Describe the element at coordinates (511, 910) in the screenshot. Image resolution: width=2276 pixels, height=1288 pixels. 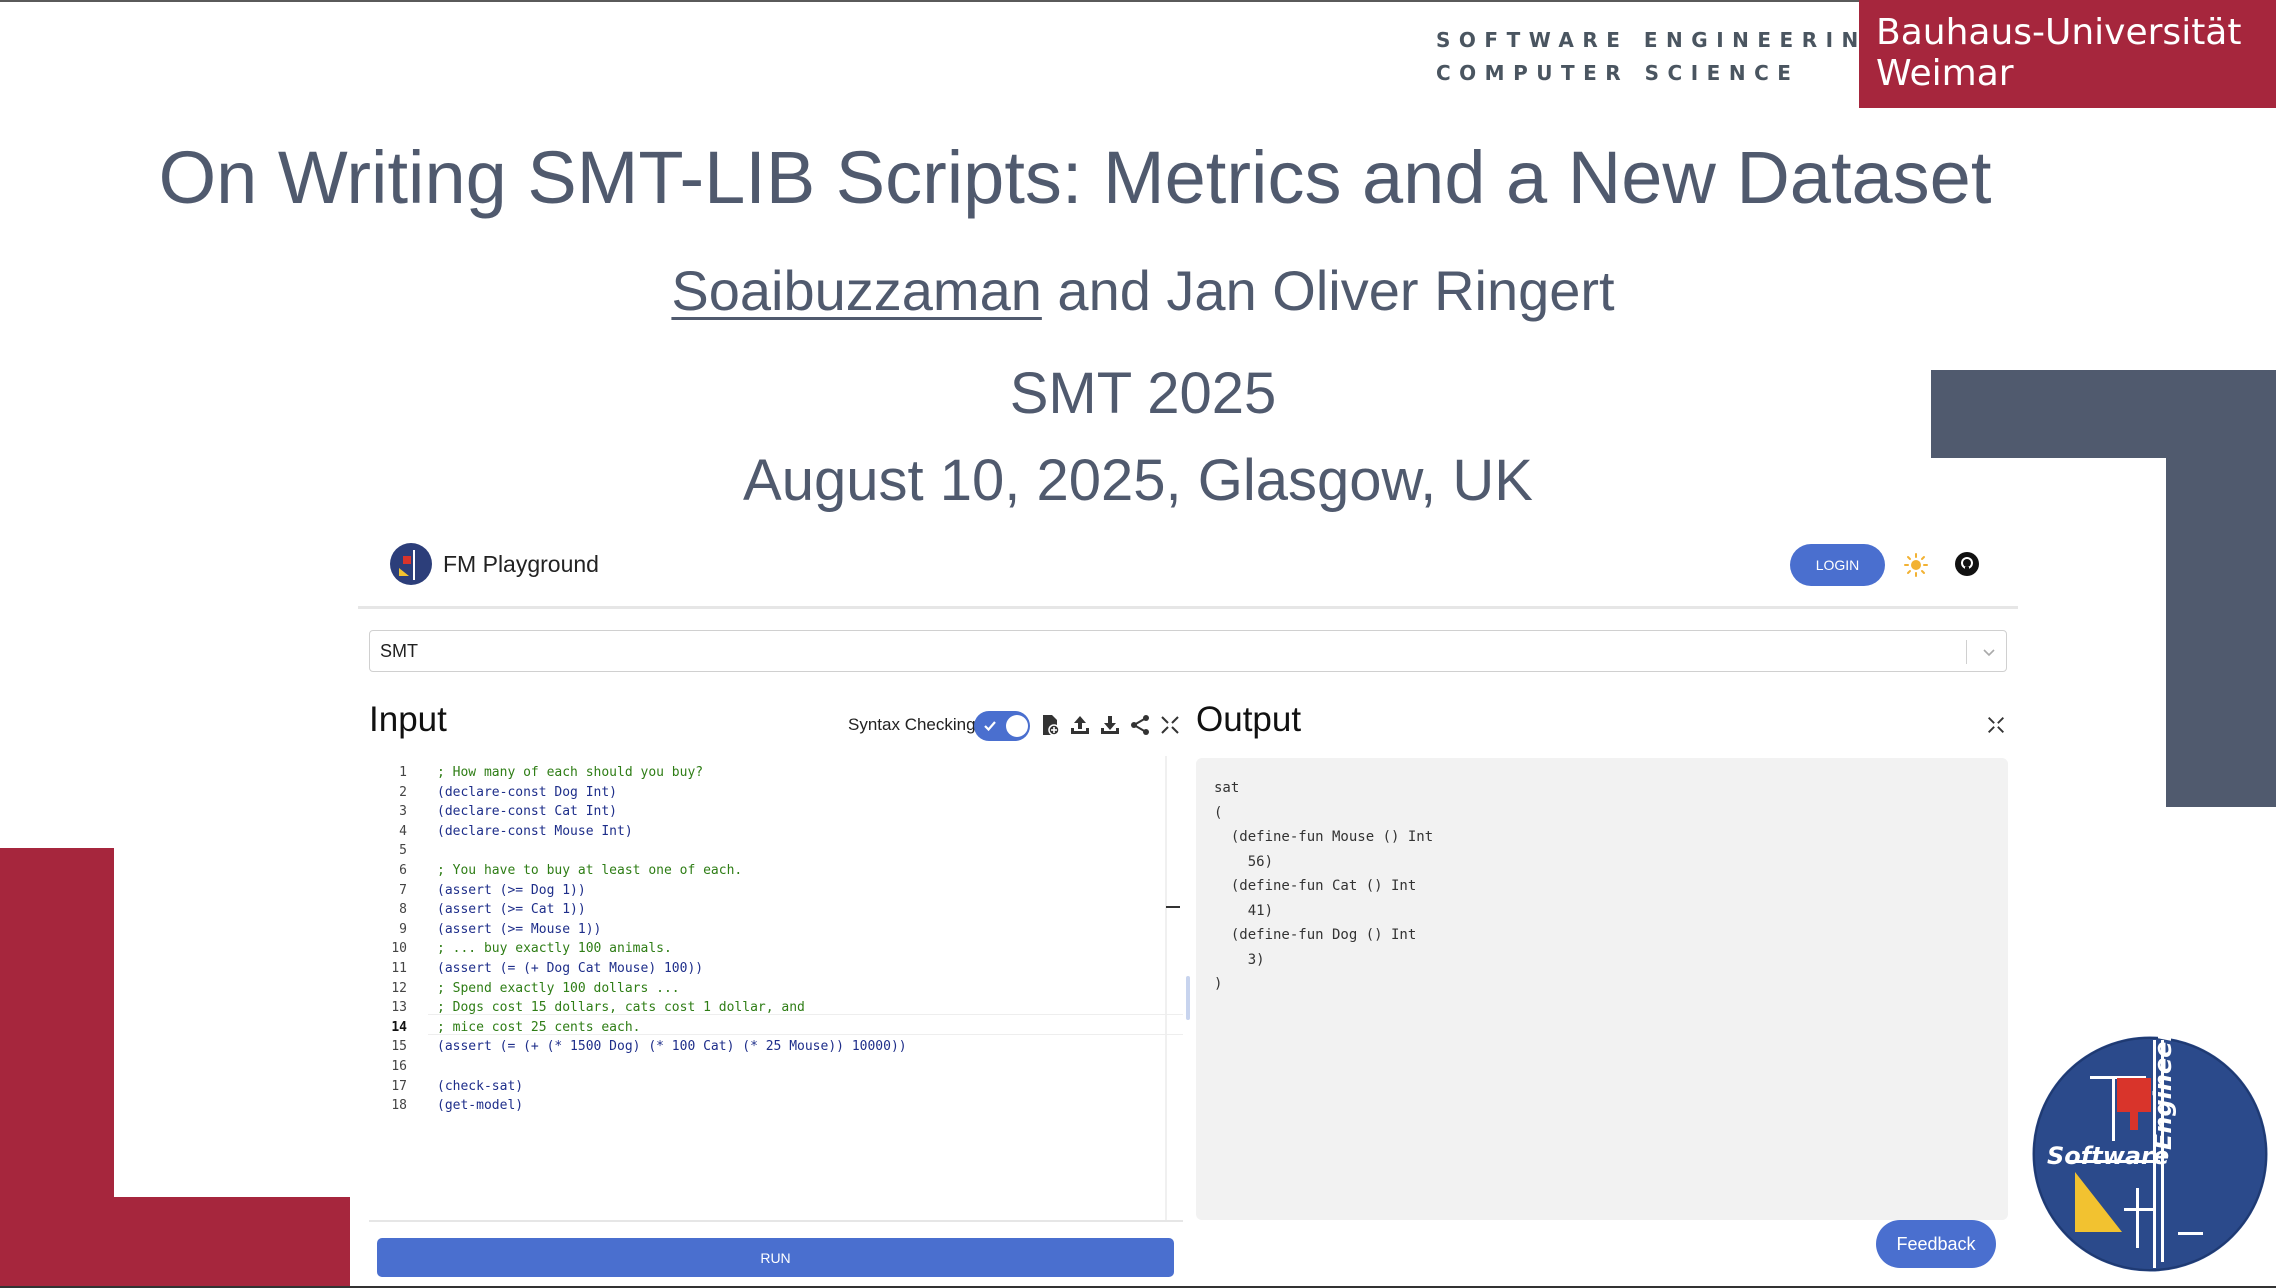
I see `code-line: (assert (>= Cat 1))` at that location.